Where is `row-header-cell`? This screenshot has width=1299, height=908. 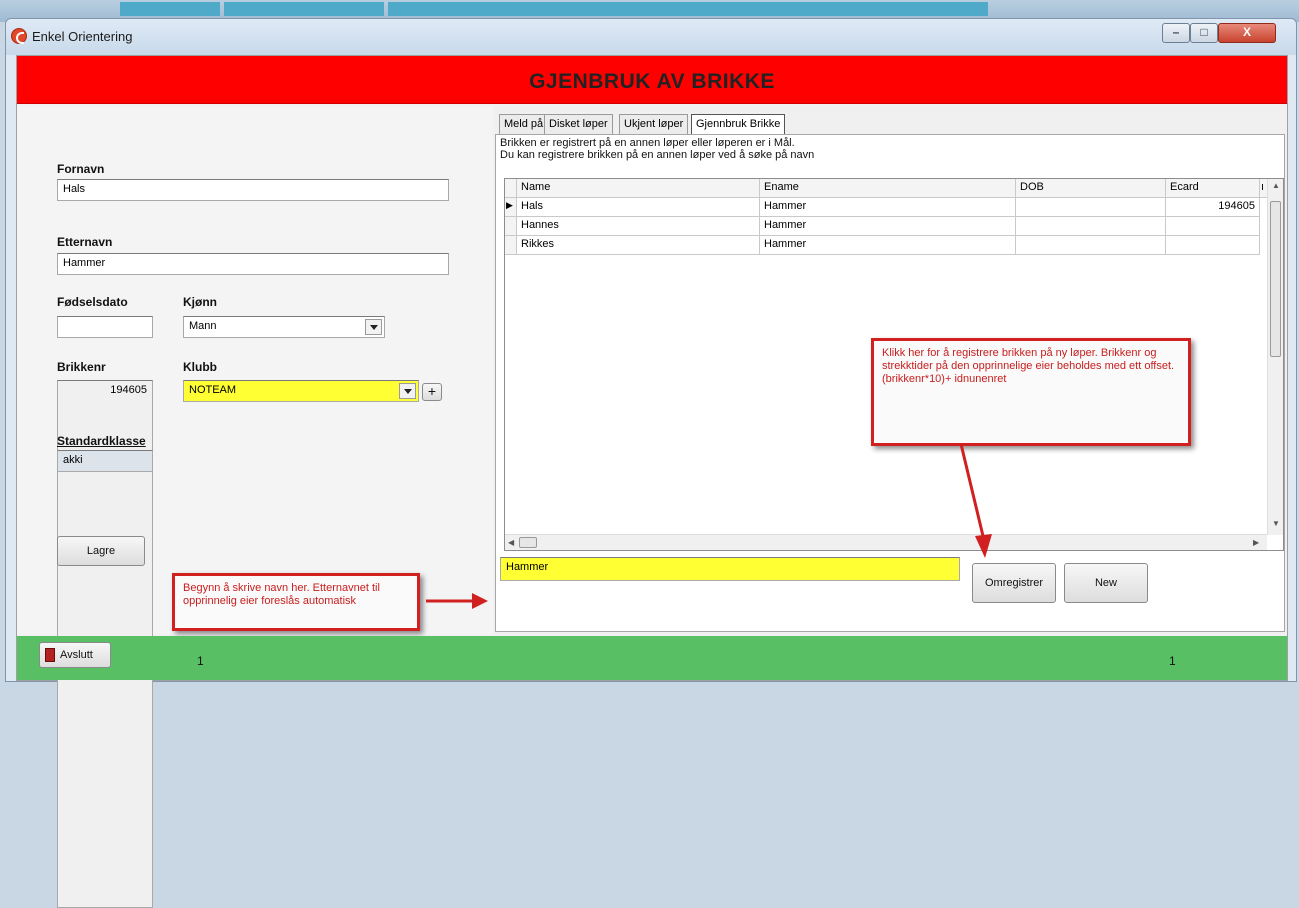 row-header-cell is located at coordinates (511, 188).